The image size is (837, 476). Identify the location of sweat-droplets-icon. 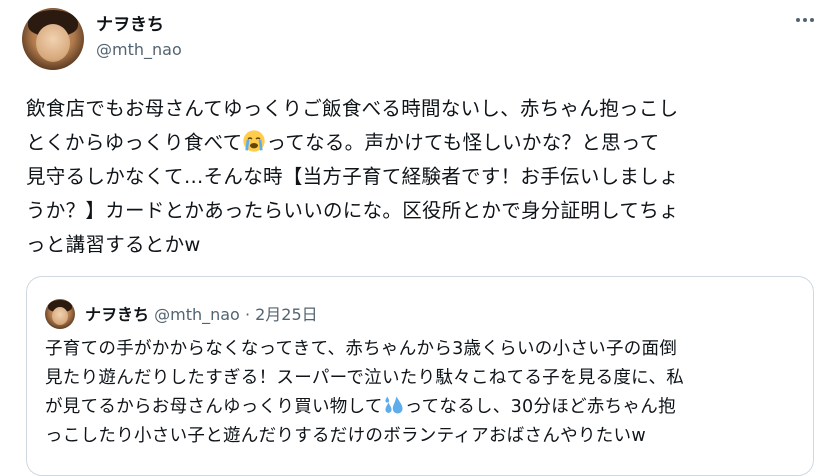
(394, 405).